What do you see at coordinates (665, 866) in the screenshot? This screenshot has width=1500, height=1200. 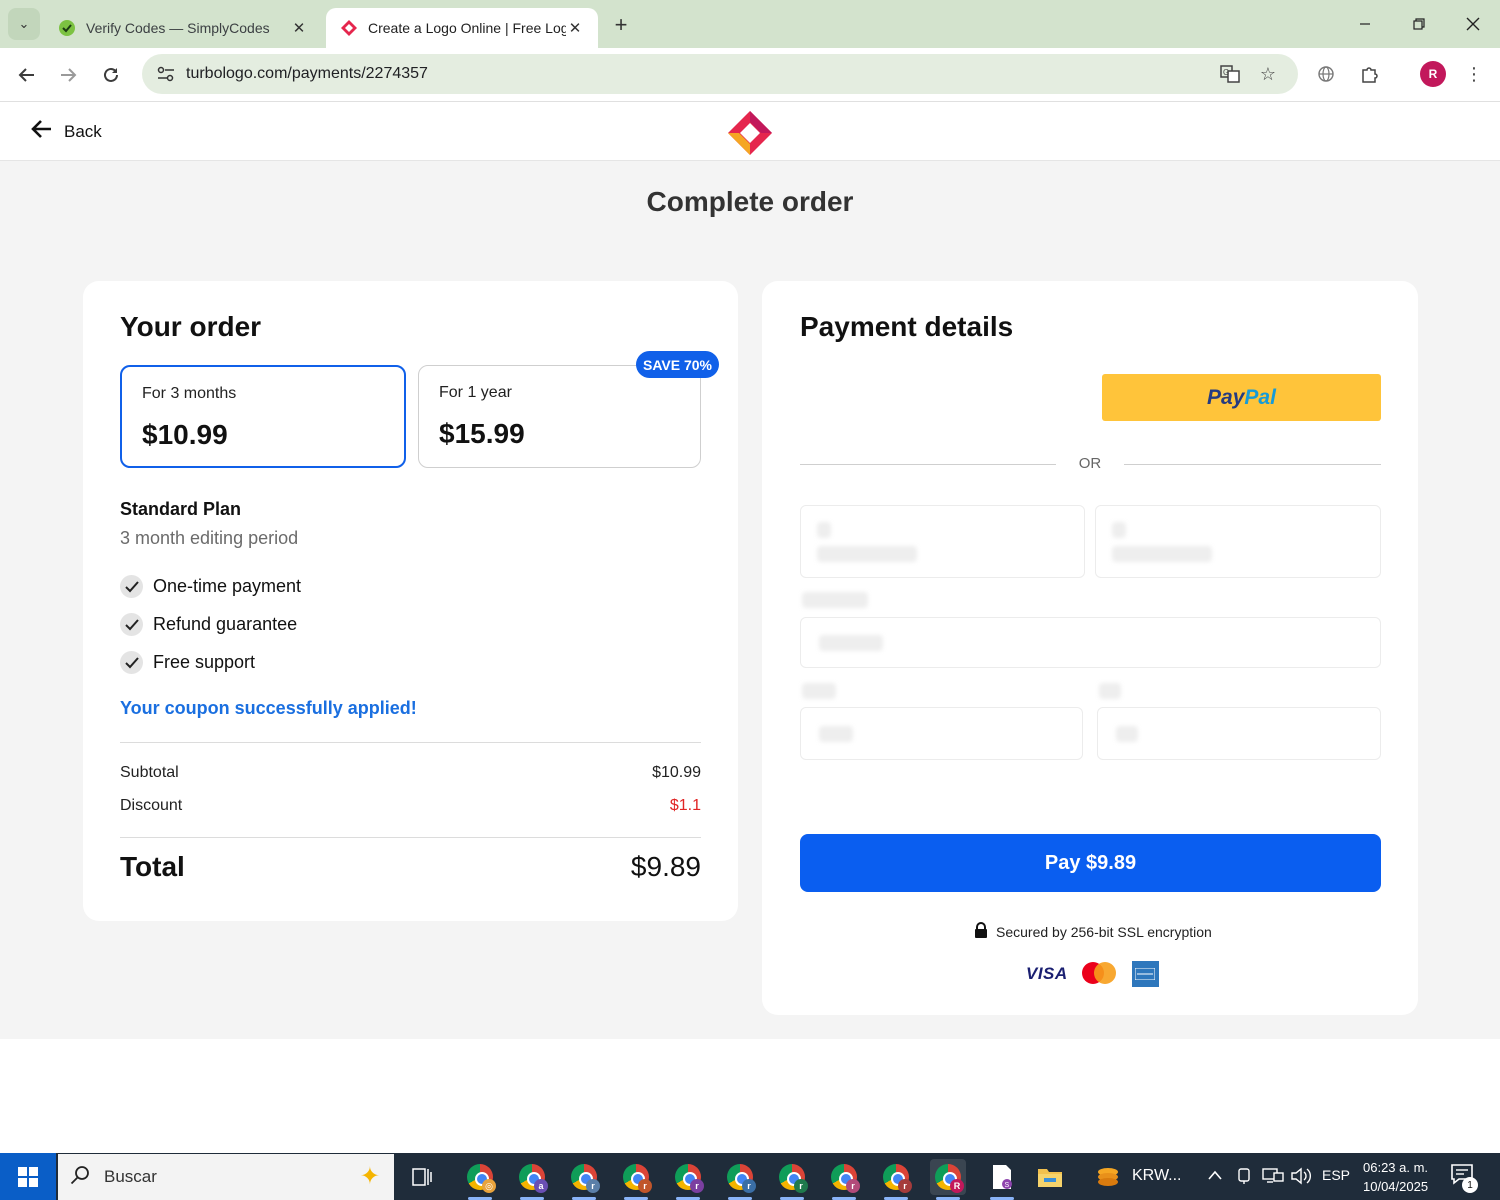 I see `total-value: $9.89` at bounding box center [665, 866].